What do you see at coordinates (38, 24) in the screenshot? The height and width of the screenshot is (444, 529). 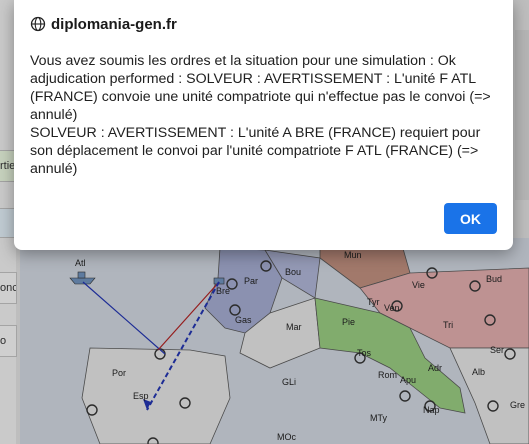 I see `globe-icon` at bounding box center [38, 24].